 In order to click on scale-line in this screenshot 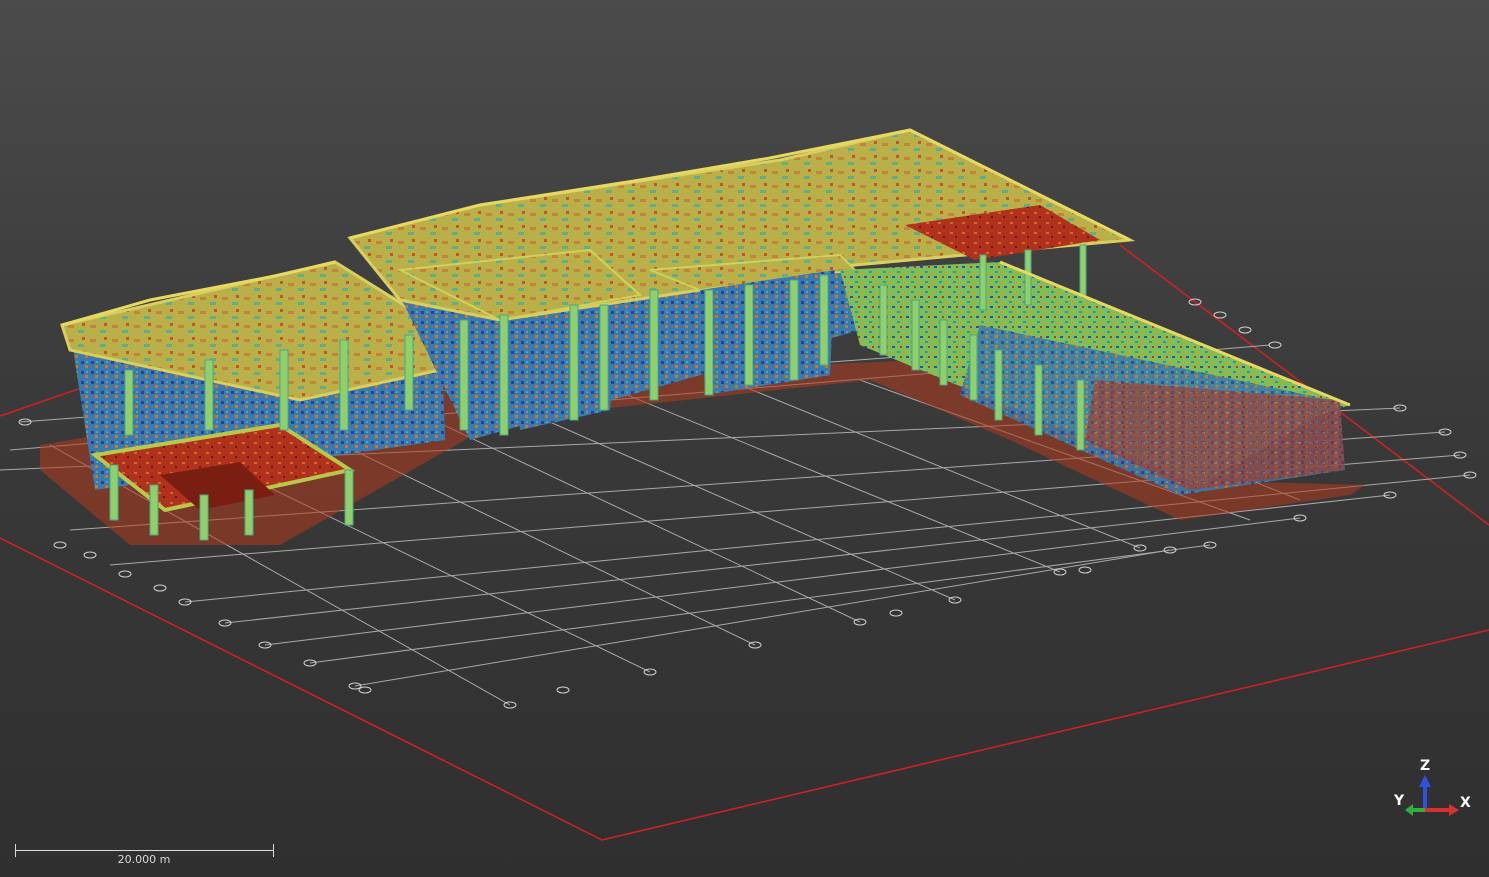, I will do `click(144, 850)`.